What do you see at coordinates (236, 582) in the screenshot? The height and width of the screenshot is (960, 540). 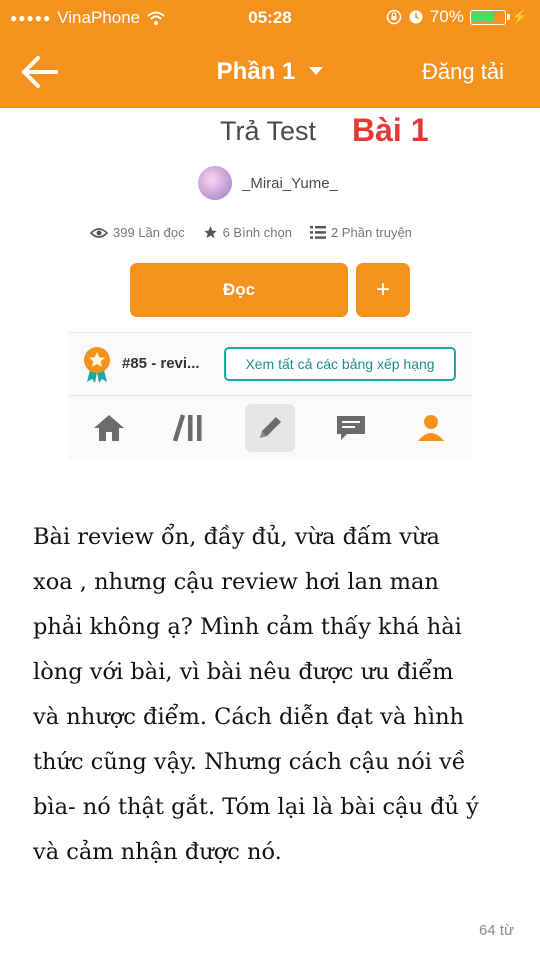 I see `review-line: xoa , nhưng cậu review hơi lan man` at bounding box center [236, 582].